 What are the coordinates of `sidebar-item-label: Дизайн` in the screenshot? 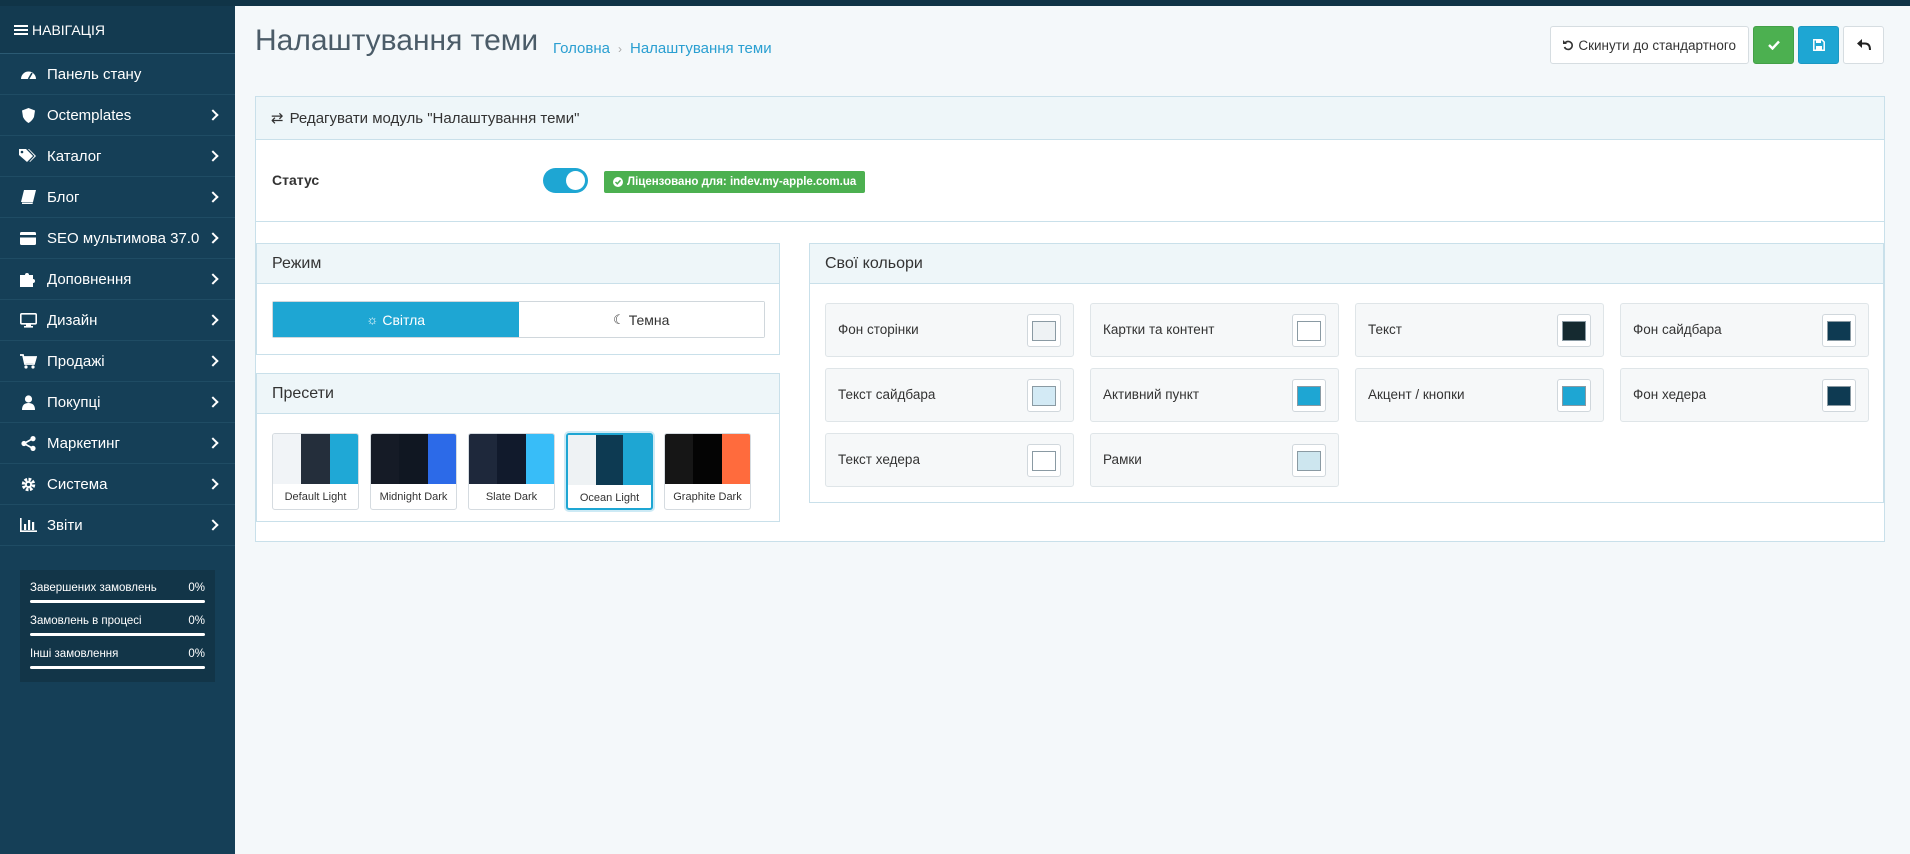 It's located at (72, 320).